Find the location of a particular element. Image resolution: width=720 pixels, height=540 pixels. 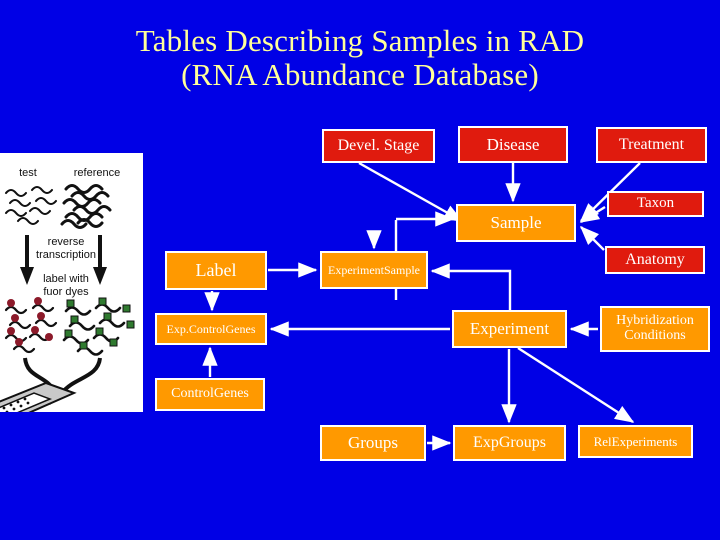

entity-box-devel_stage: Devel. Stage is located at coordinates (378, 146).